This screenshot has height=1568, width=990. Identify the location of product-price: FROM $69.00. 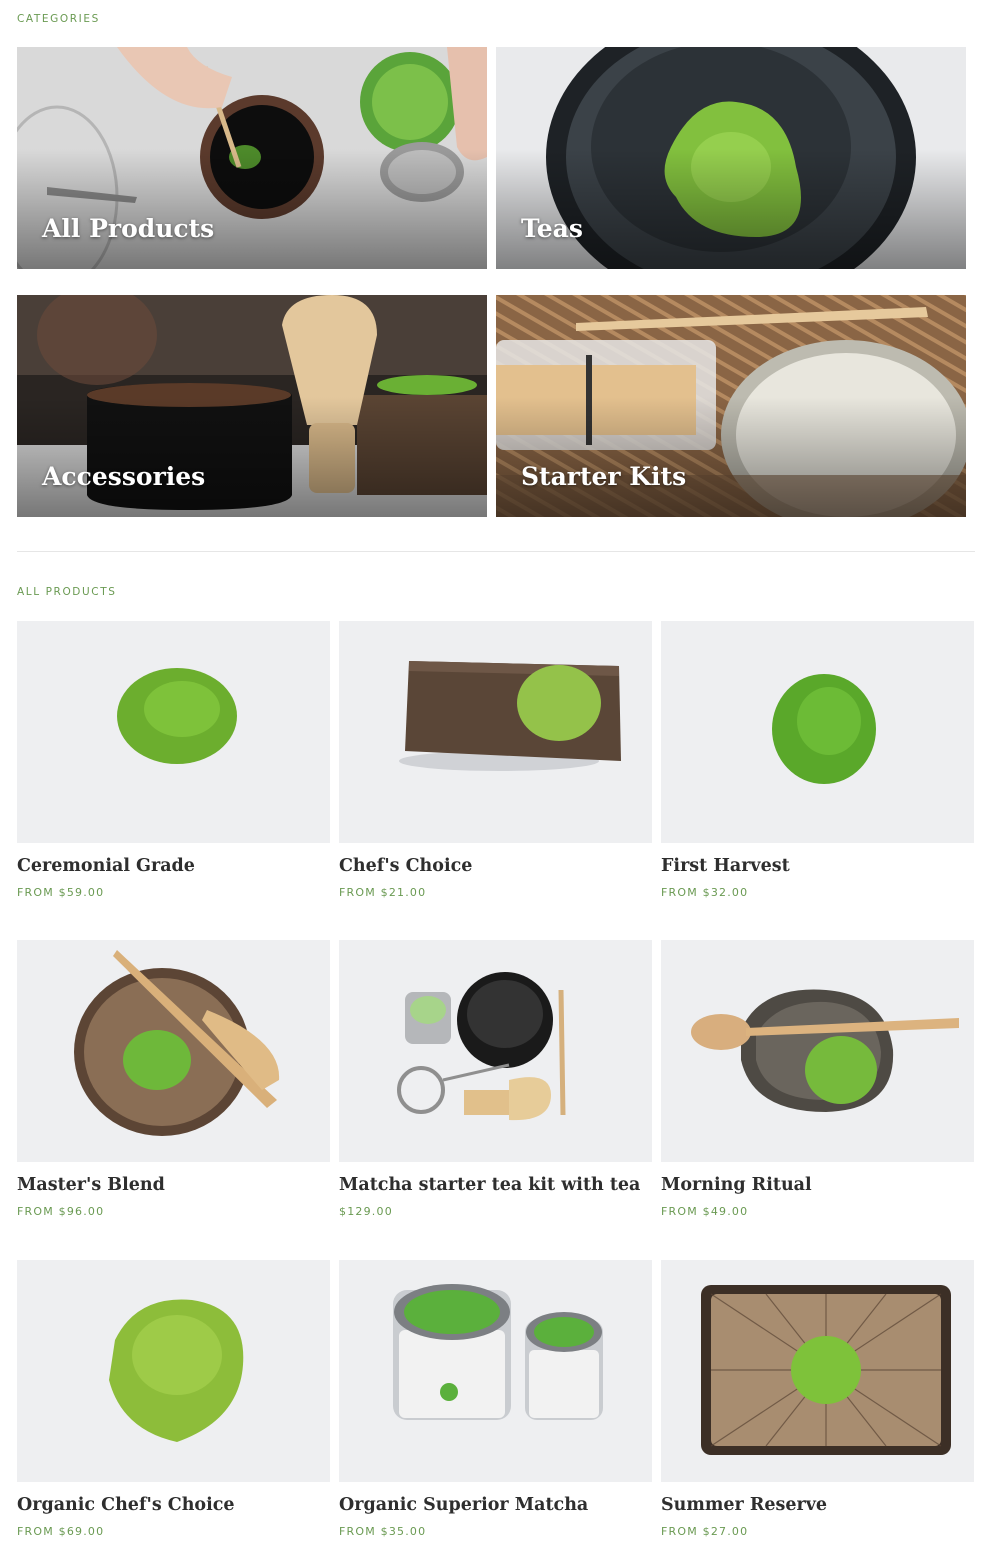
(61, 1531).